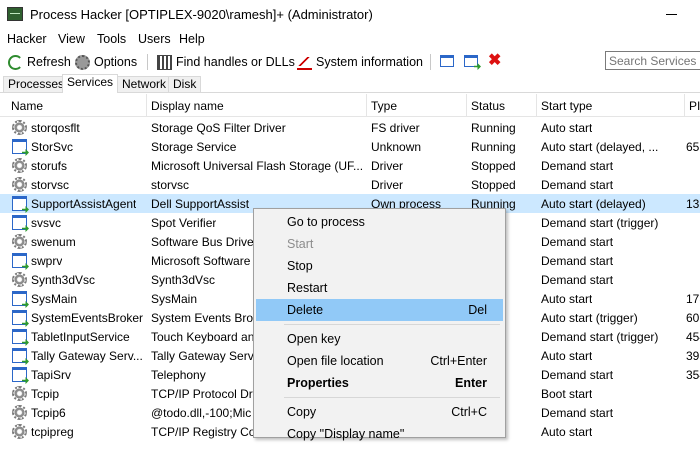  What do you see at coordinates (27, 106) in the screenshot?
I see `column-name: Name` at bounding box center [27, 106].